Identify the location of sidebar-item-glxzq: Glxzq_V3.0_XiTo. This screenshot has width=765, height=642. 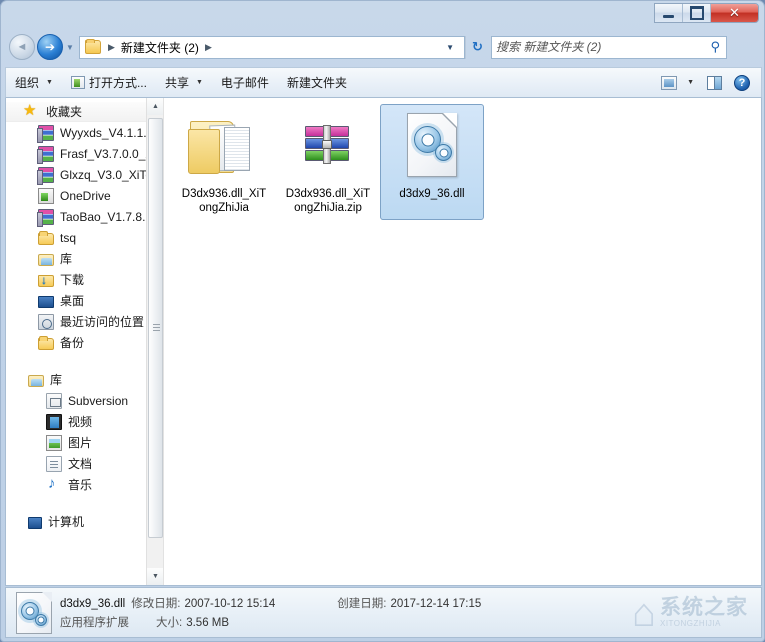
(84, 174).